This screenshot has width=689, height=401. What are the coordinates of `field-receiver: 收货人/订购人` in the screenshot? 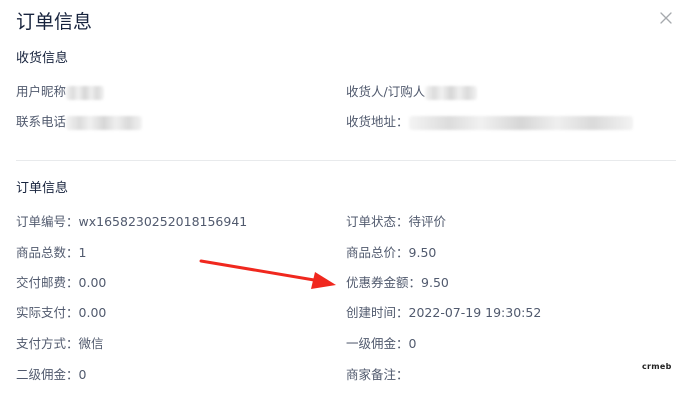 It's located at (412, 92).